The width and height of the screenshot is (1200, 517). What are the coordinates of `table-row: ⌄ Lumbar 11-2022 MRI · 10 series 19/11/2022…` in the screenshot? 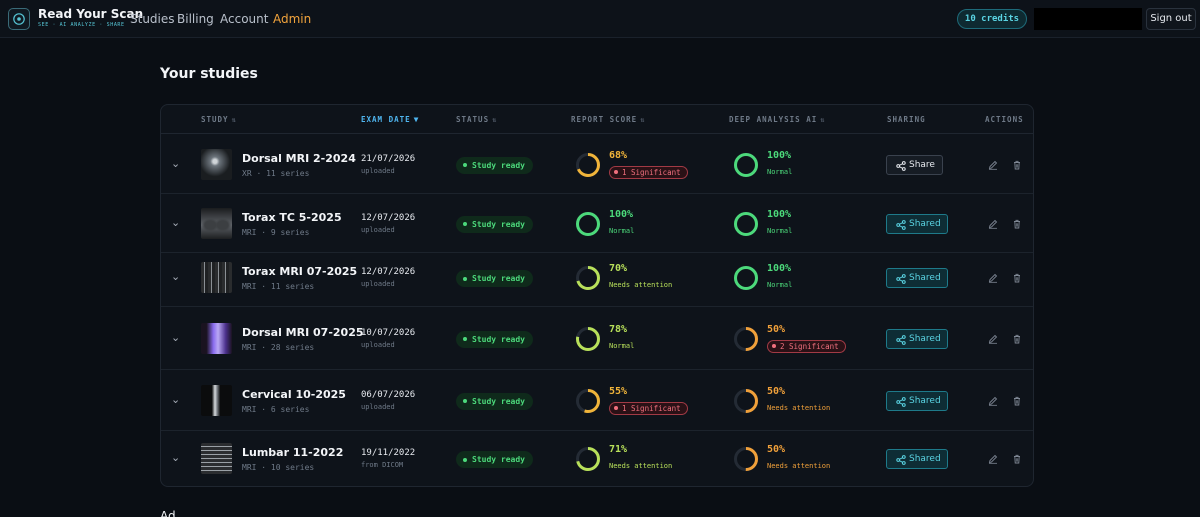 It's located at (597, 458).